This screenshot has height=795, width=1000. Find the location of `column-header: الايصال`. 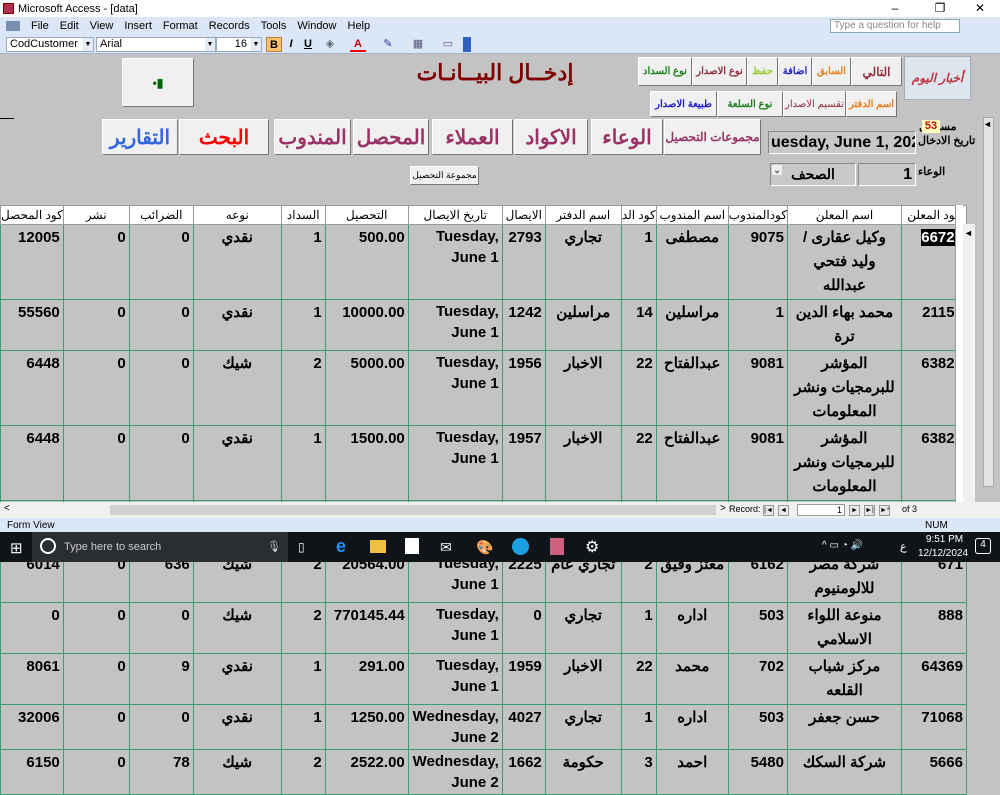

column-header: الايصال is located at coordinates (523, 215).